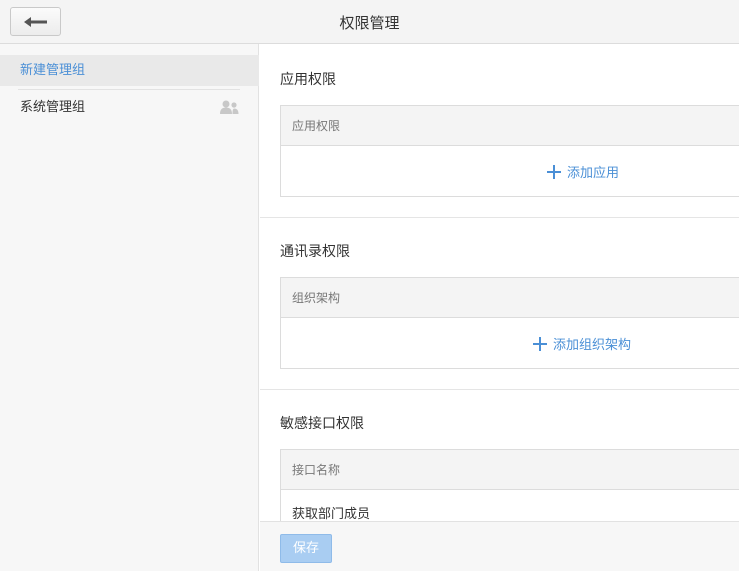  Describe the element at coordinates (315, 252) in the screenshot. I see `section-title-contacts-permissions: 通讯录权限` at that location.